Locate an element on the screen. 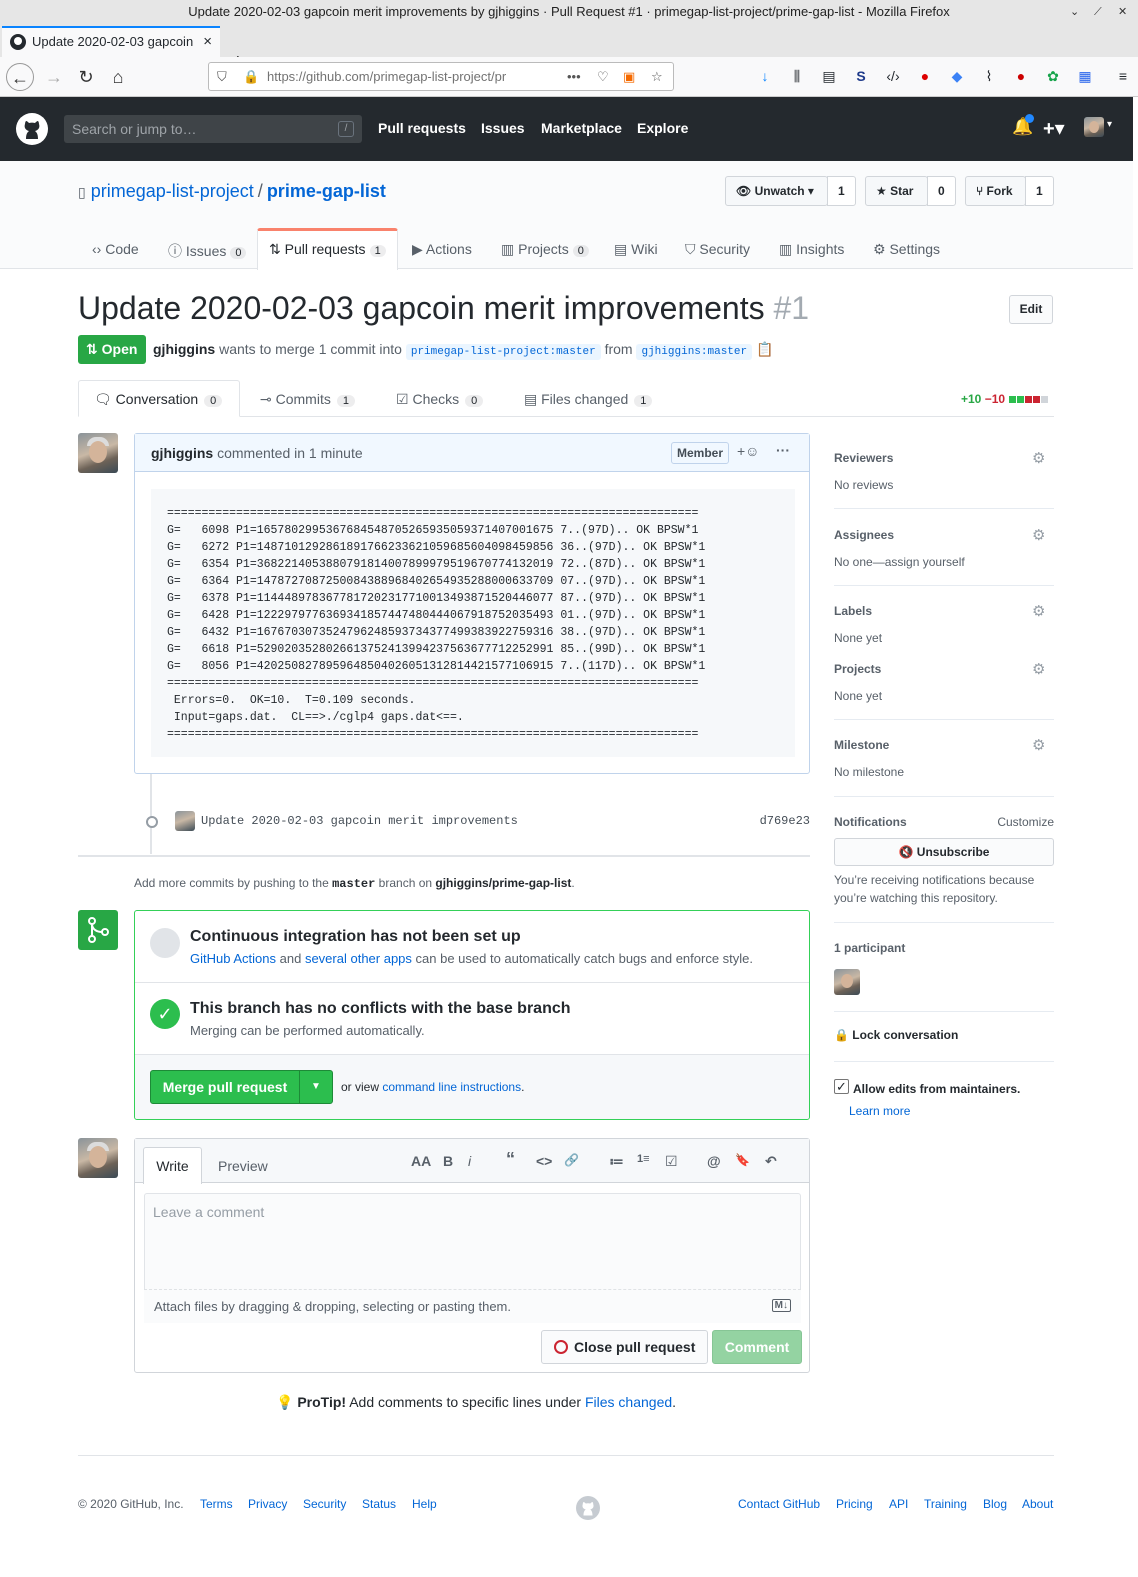  assignees-label: Assignees is located at coordinates (944, 535).